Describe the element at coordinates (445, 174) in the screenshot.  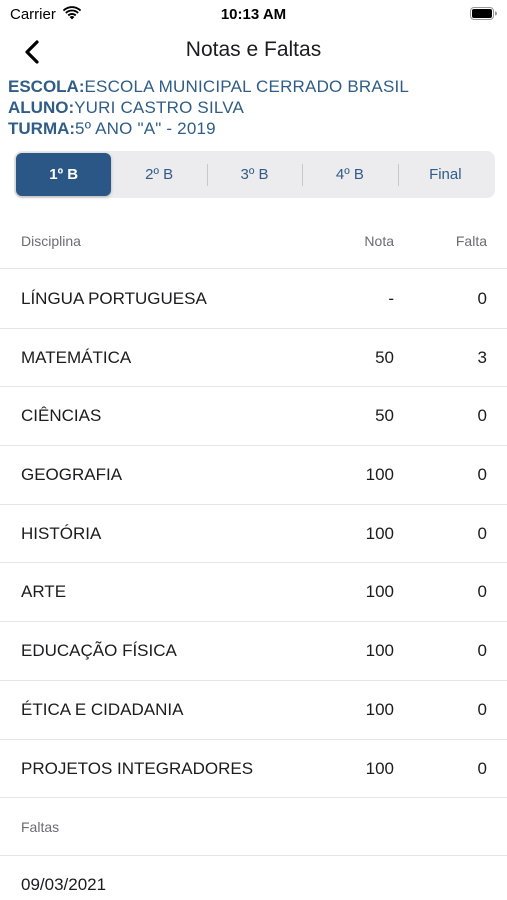
I see `segment-final: Final` at that location.